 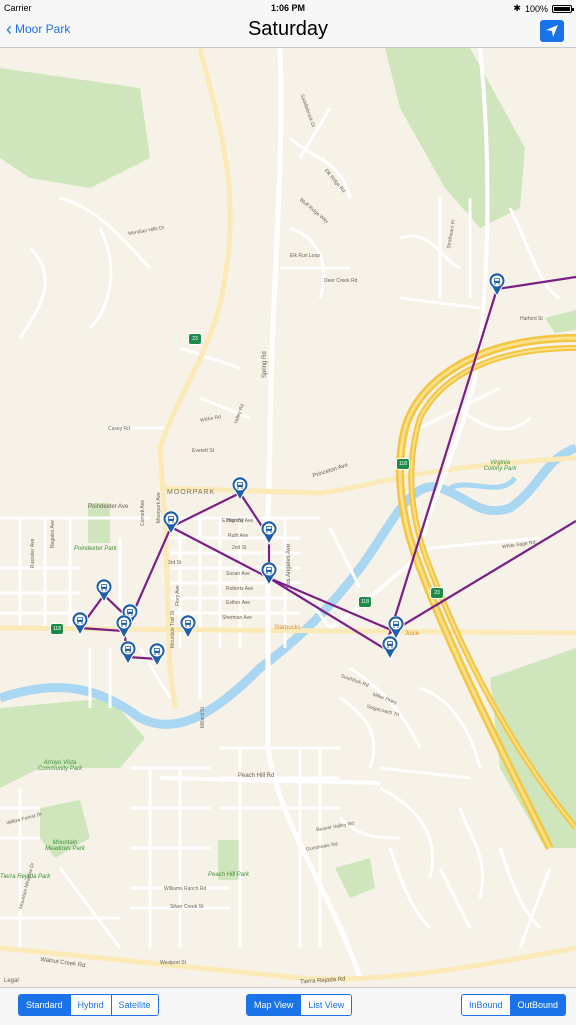 What do you see at coordinates (191, 492) in the screenshot?
I see `town-label: MOORPARK` at bounding box center [191, 492].